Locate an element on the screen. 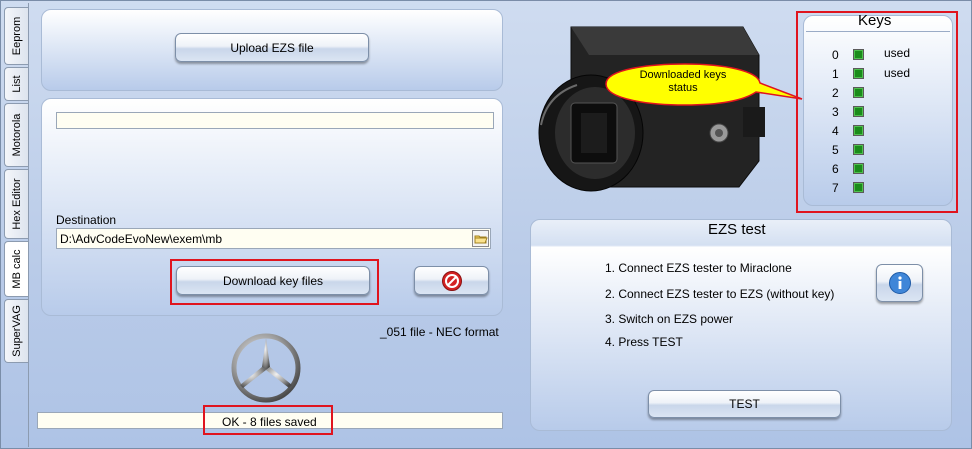 Image resolution: width=972 pixels, height=449 pixels. tab-divider is located at coordinates (28, 225).